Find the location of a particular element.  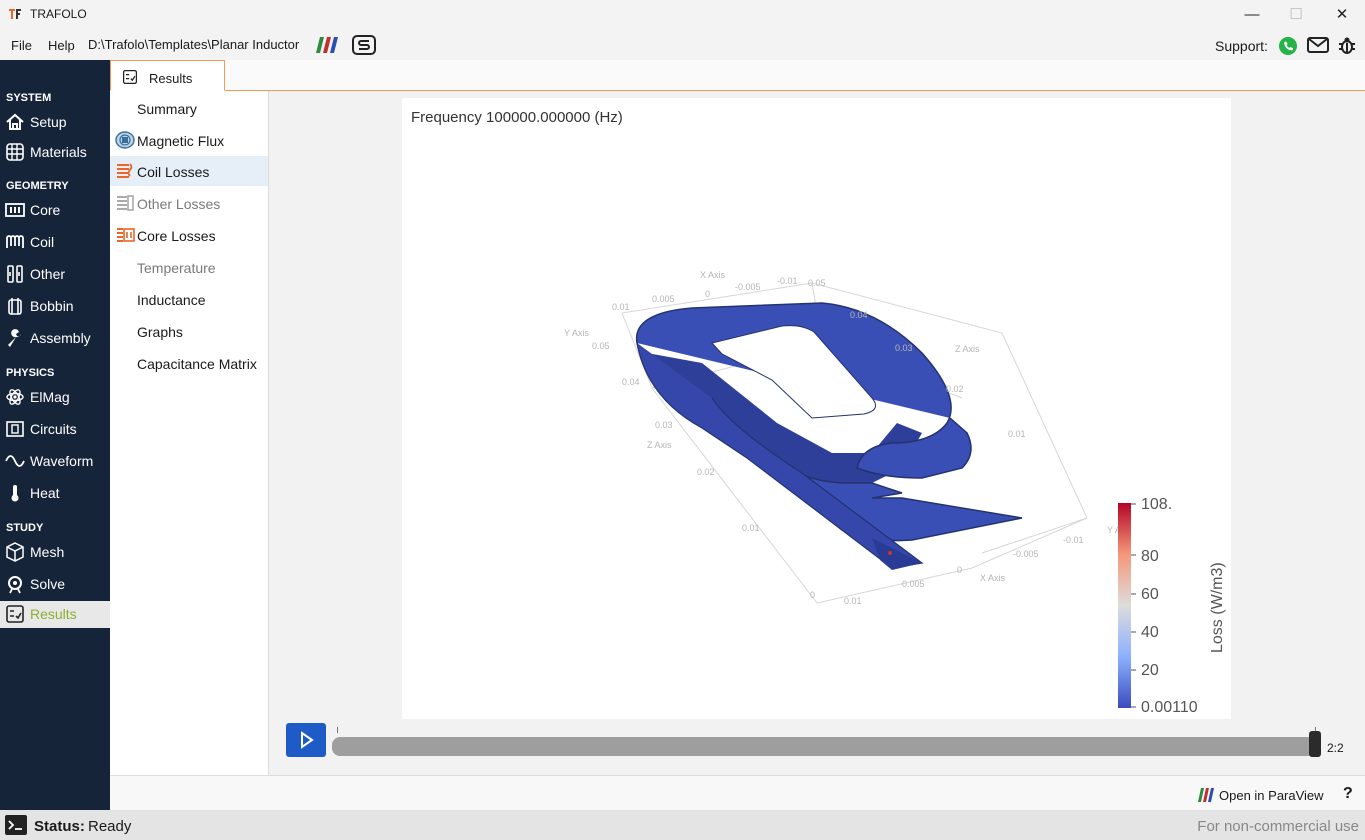

thermometer-icon is located at coordinates (15, 493).